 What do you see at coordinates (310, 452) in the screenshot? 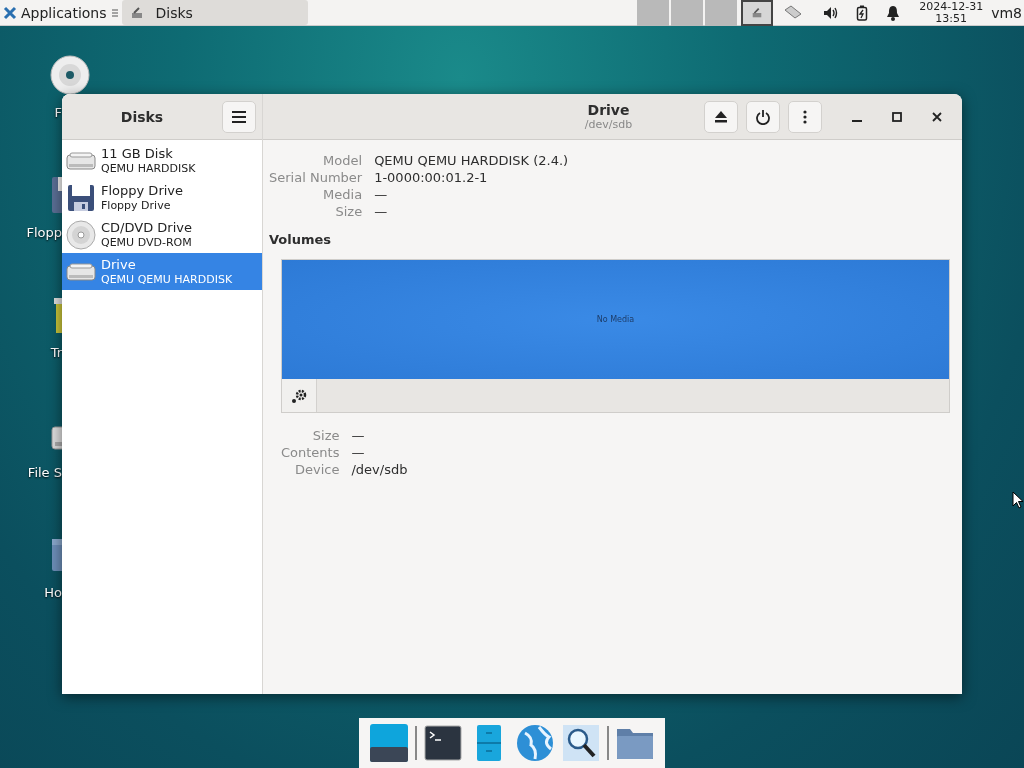
I see `field-label: Contents` at bounding box center [310, 452].